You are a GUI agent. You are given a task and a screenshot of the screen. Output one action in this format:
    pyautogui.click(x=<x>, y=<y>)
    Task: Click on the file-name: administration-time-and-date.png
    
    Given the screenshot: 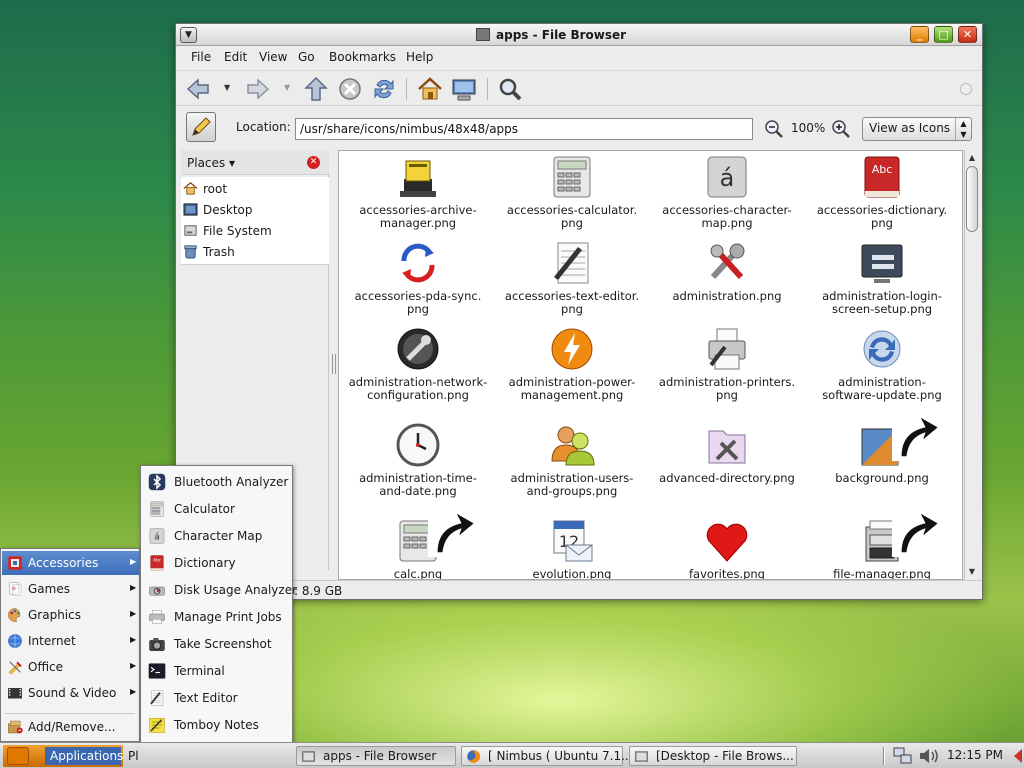 What is the action you would take?
    pyautogui.click(x=418, y=485)
    